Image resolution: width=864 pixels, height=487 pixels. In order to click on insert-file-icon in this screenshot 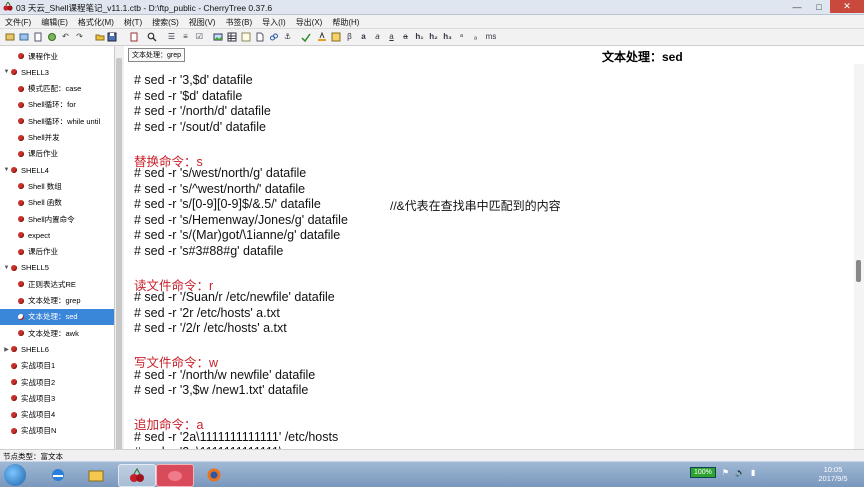, I will do `click(259, 36)`.